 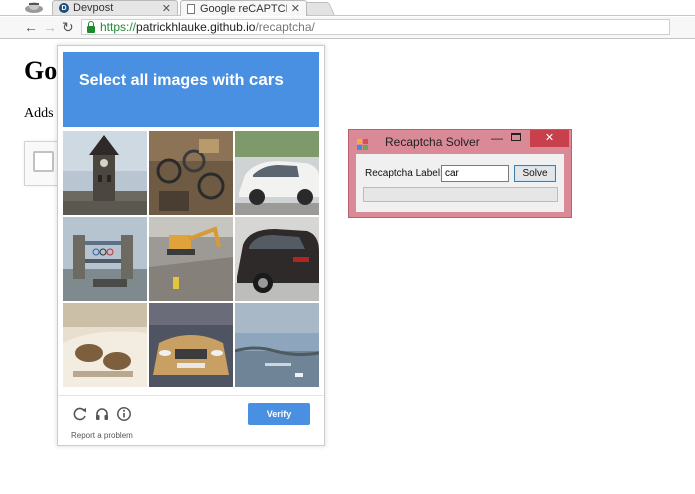 What do you see at coordinates (191, 8) in the screenshot?
I see `page-favicon-icon` at bounding box center [191, 8].